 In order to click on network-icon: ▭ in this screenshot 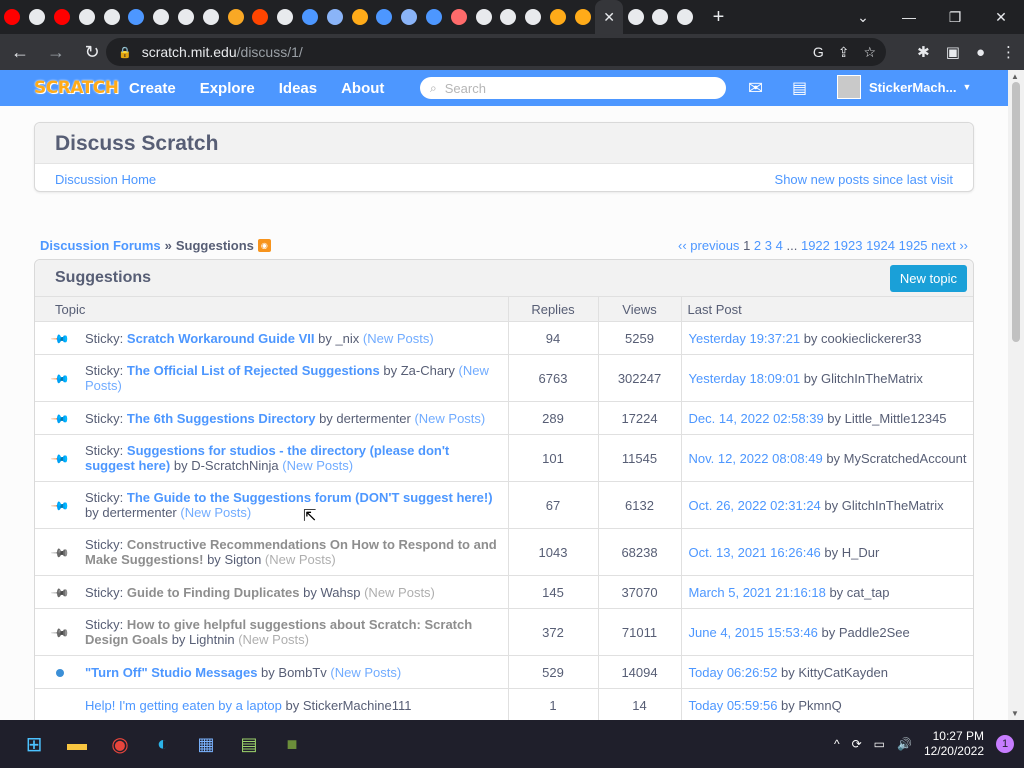, I will do `click(879, 744)`.